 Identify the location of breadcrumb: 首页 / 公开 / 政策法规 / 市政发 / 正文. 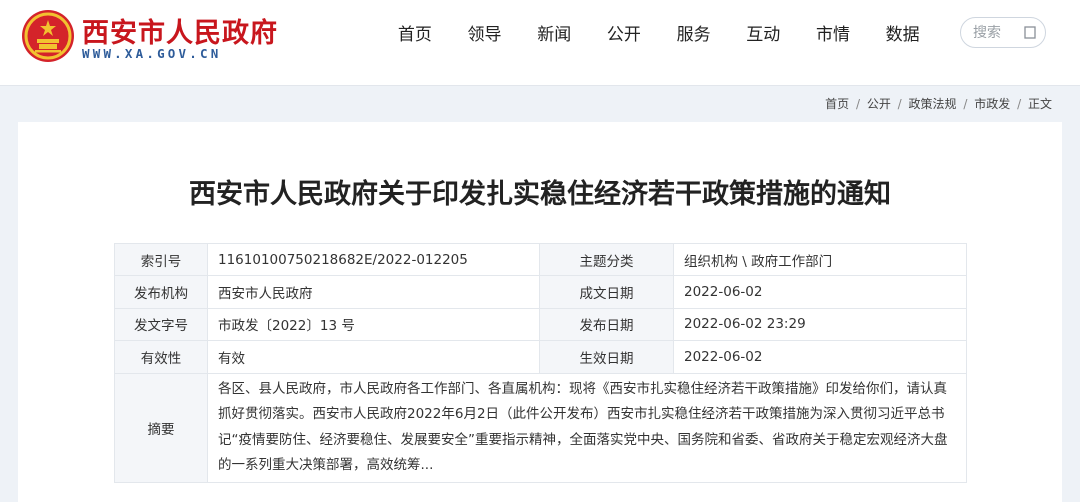
(938, 103).